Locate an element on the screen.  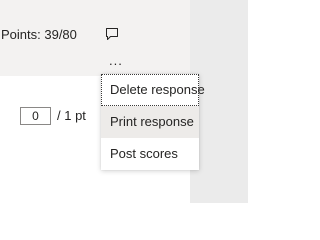
score-input is located at coordinates (35, 116).